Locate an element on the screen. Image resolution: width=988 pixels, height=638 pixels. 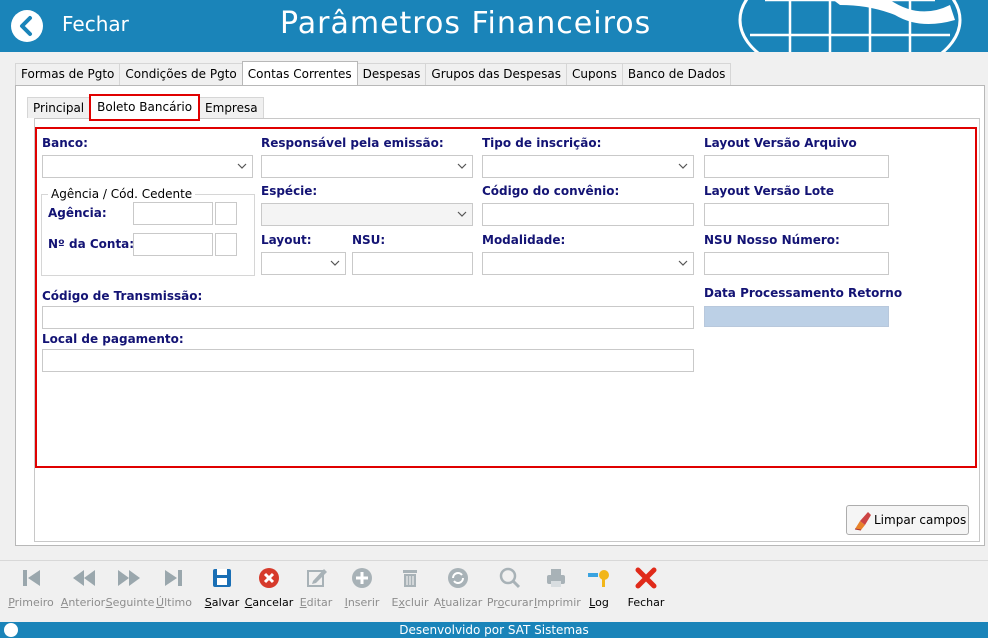
agencia-digit-field is located at coordinates (226, 213).